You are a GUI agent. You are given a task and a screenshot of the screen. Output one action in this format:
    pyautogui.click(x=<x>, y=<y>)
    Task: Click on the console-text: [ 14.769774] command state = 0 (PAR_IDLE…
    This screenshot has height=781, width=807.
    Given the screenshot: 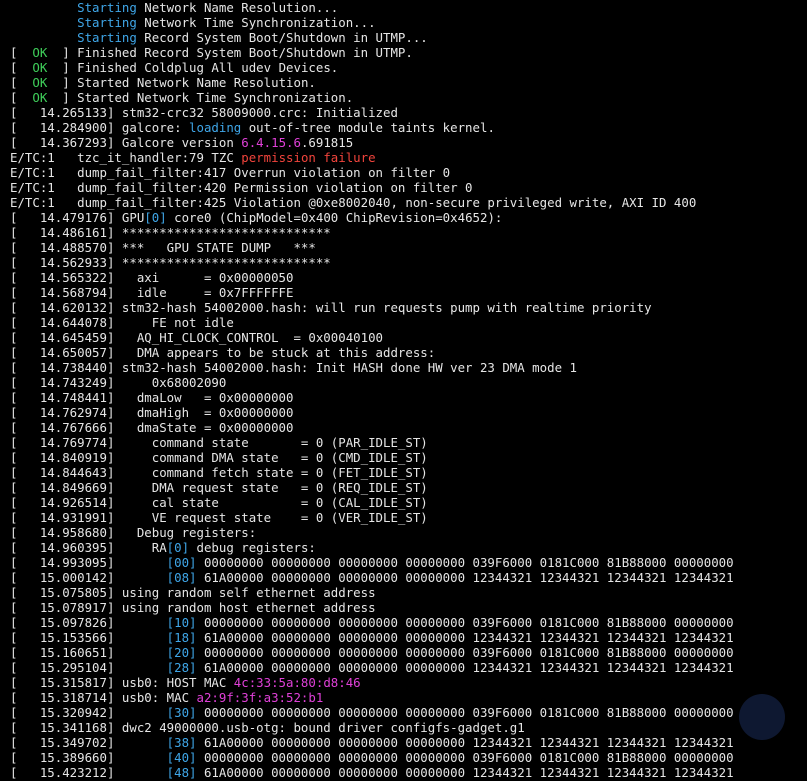 What is the action you would take?
    pyautogui.click(x=219, y=442)
    